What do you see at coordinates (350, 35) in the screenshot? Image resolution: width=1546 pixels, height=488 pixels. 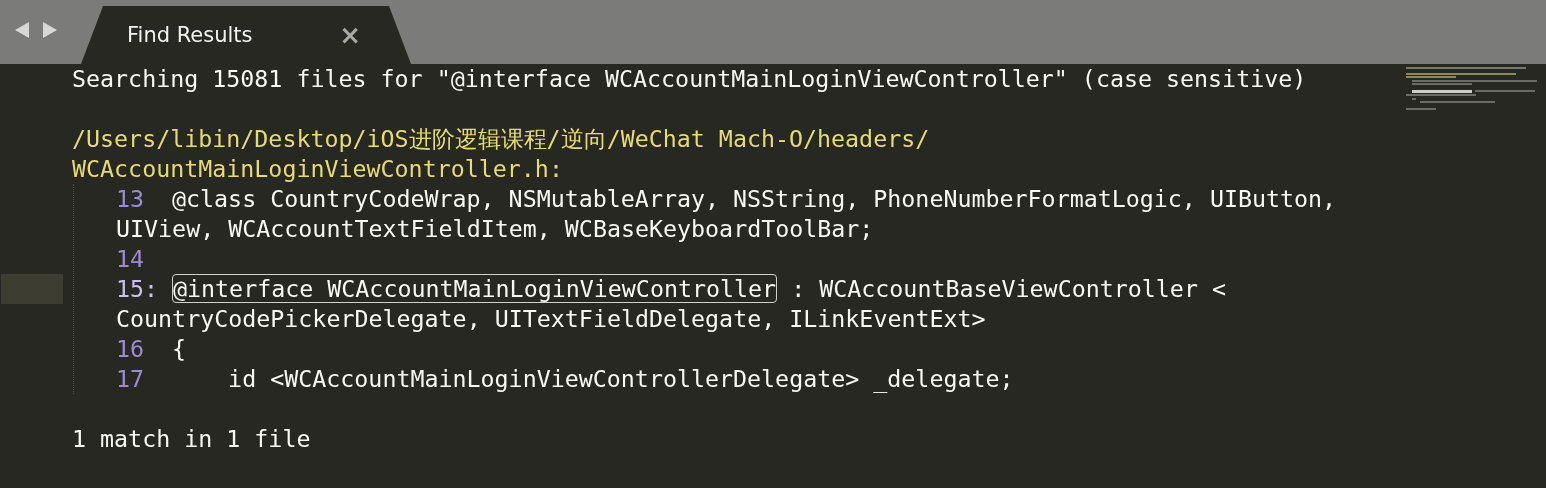 I see `close-tab-button: ×` at bounding box center [350, 35].